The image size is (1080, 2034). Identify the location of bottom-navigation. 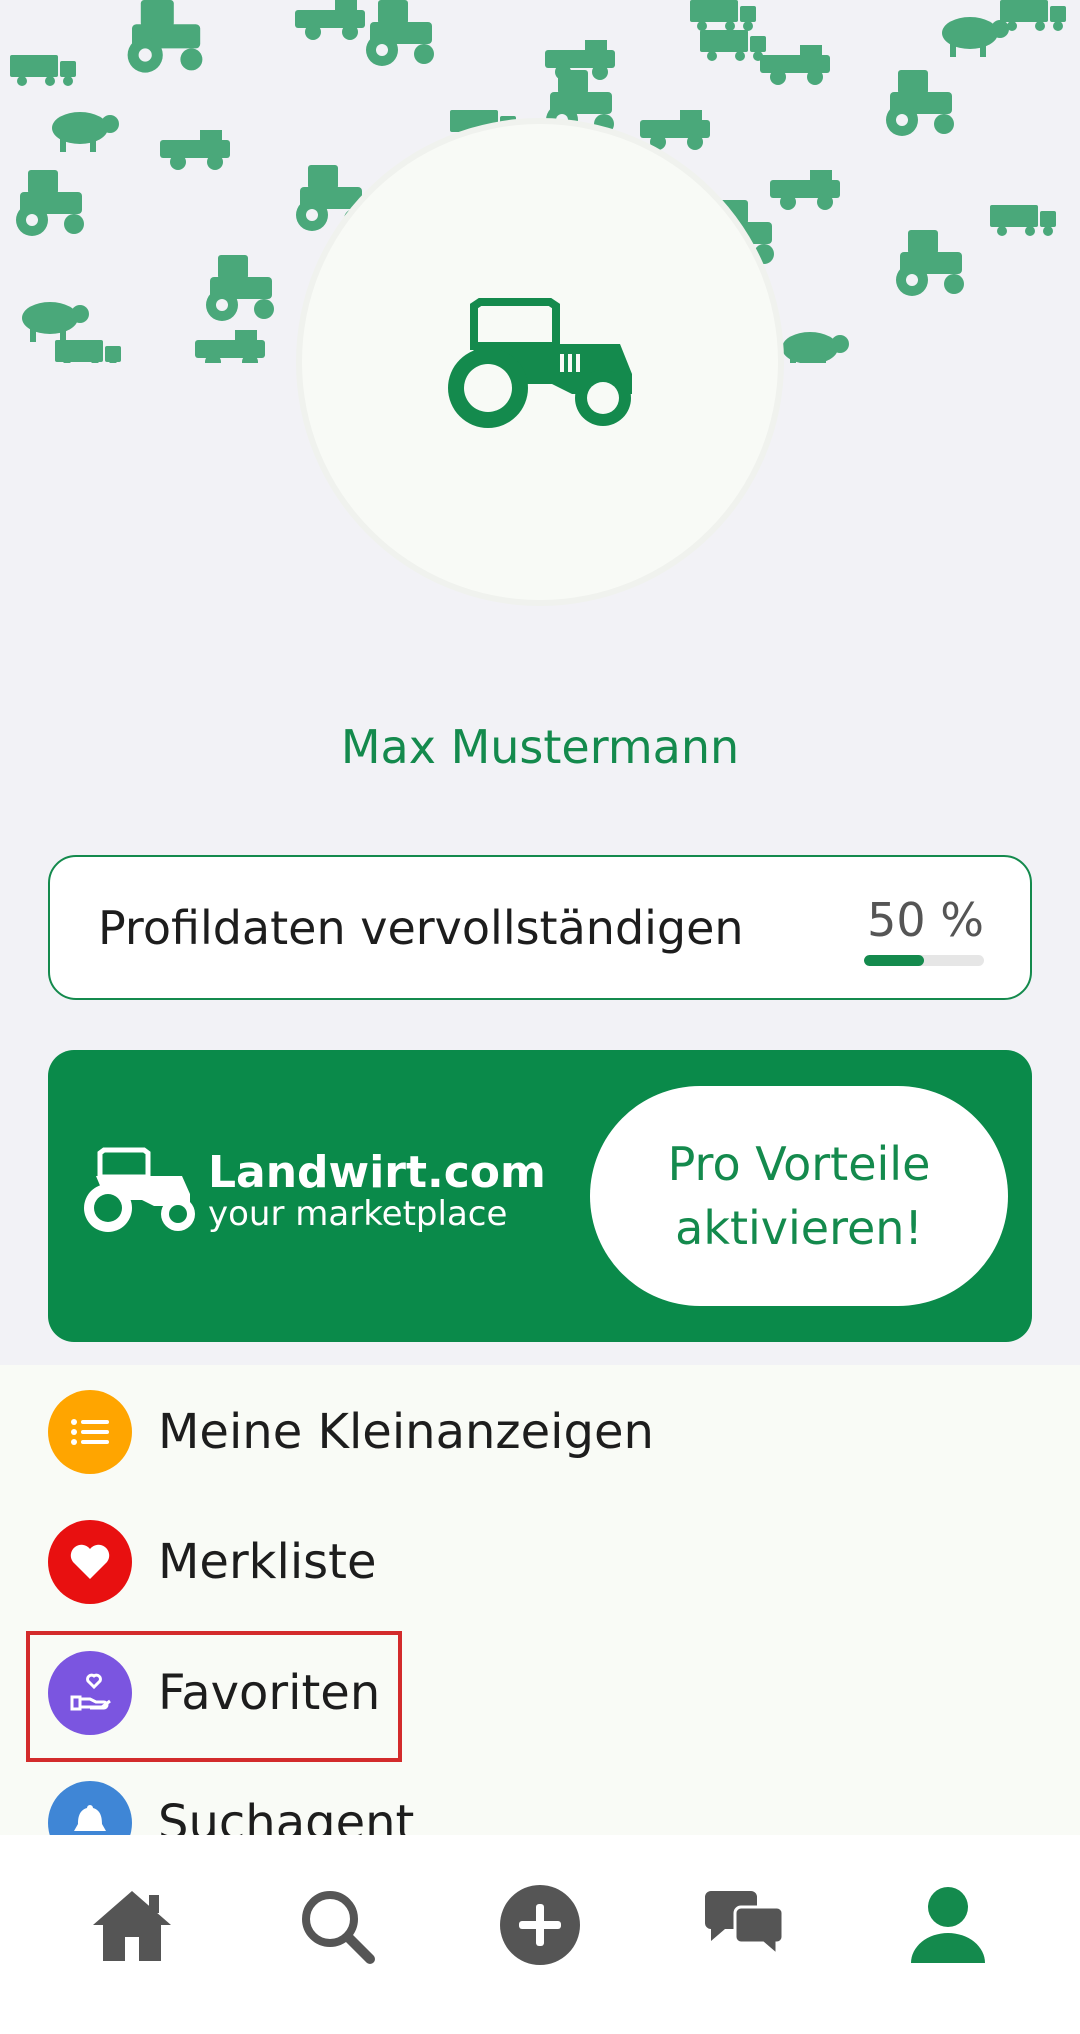
(540, 1934).